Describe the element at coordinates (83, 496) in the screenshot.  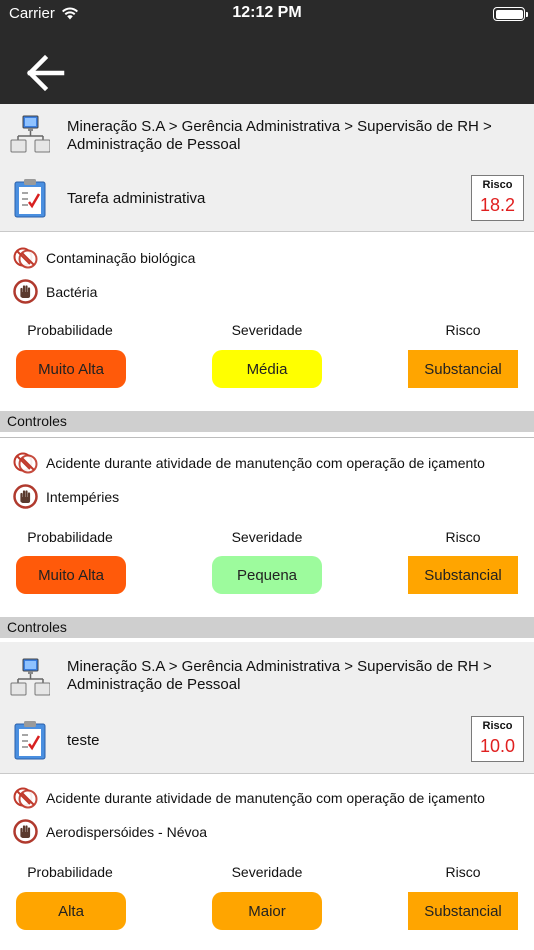
I see `agent-label: Intempéries` at that location.